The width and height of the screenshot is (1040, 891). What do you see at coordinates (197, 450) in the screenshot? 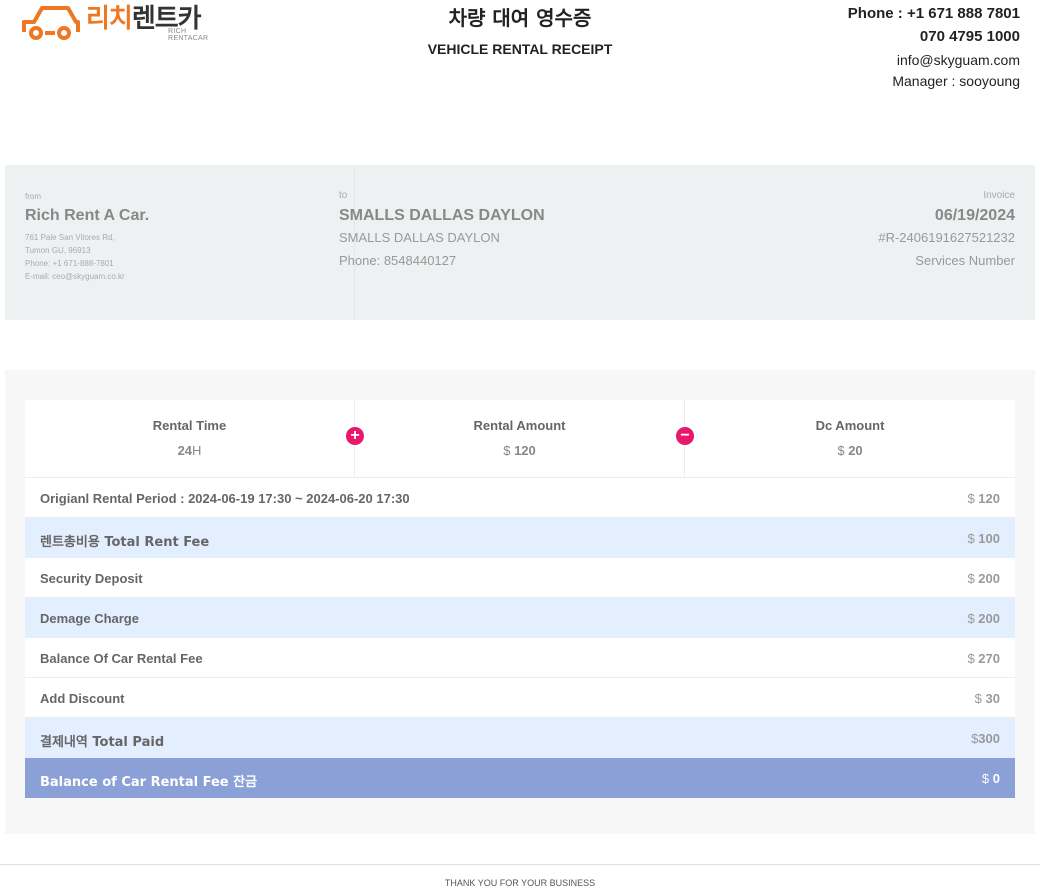
I see `rental-time-unit: H` at bounding box center [197, 450].